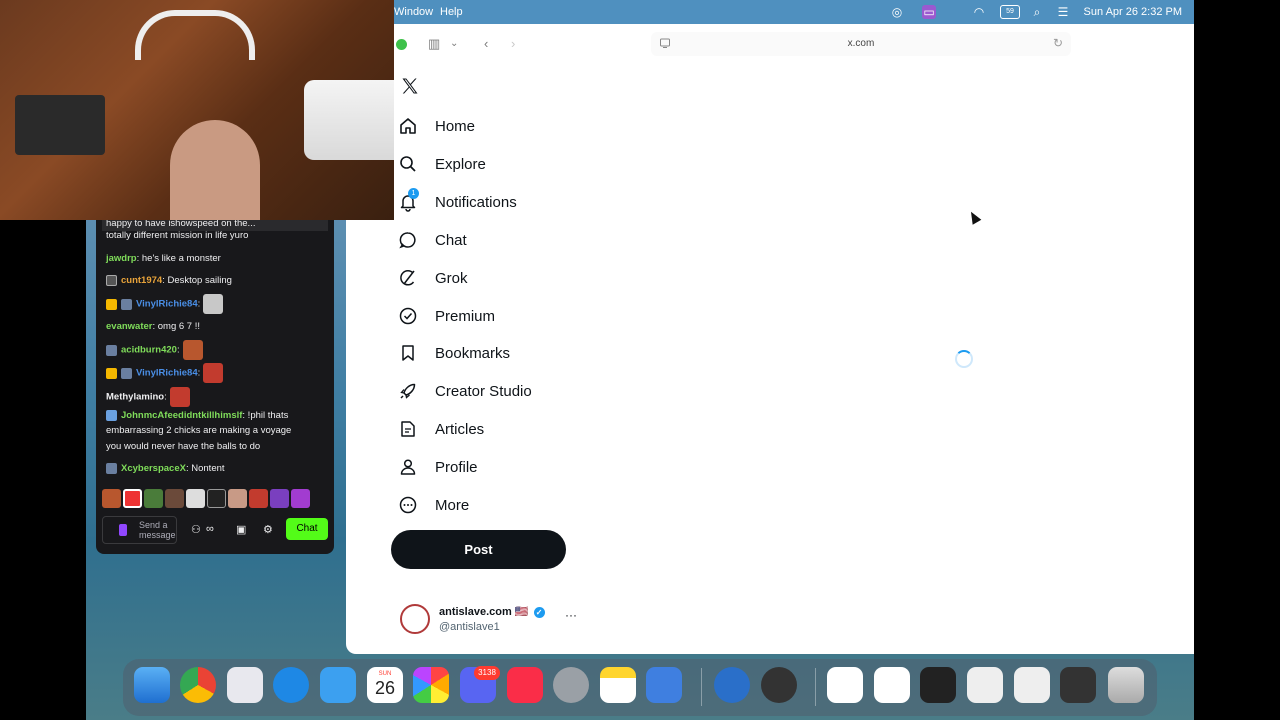 The image size is (1280, 720). I want to click on finder-icon, so click(152, 685).